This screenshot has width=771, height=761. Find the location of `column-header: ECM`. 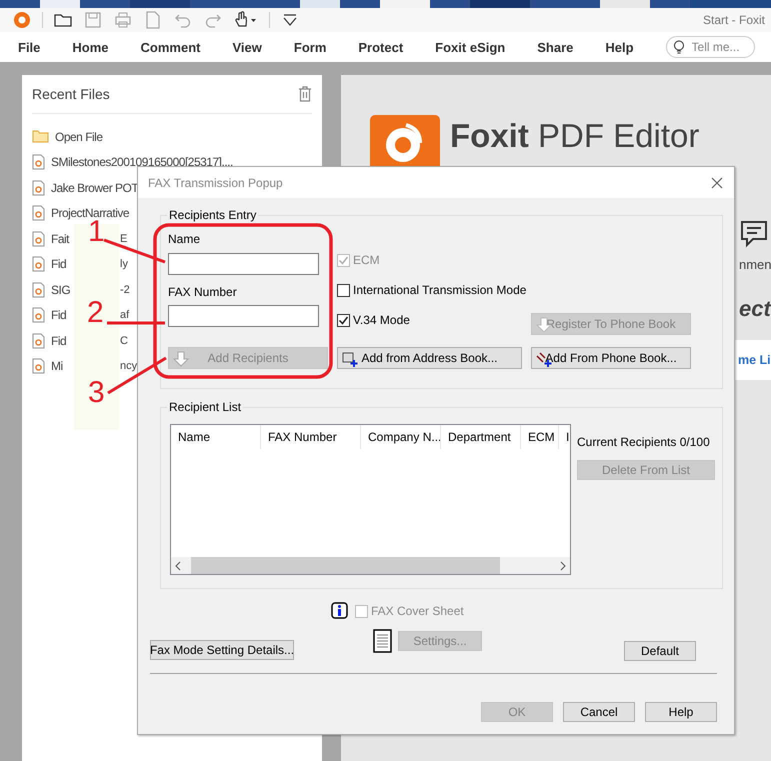

column-header: ECM is located at coordinates (540, 437).